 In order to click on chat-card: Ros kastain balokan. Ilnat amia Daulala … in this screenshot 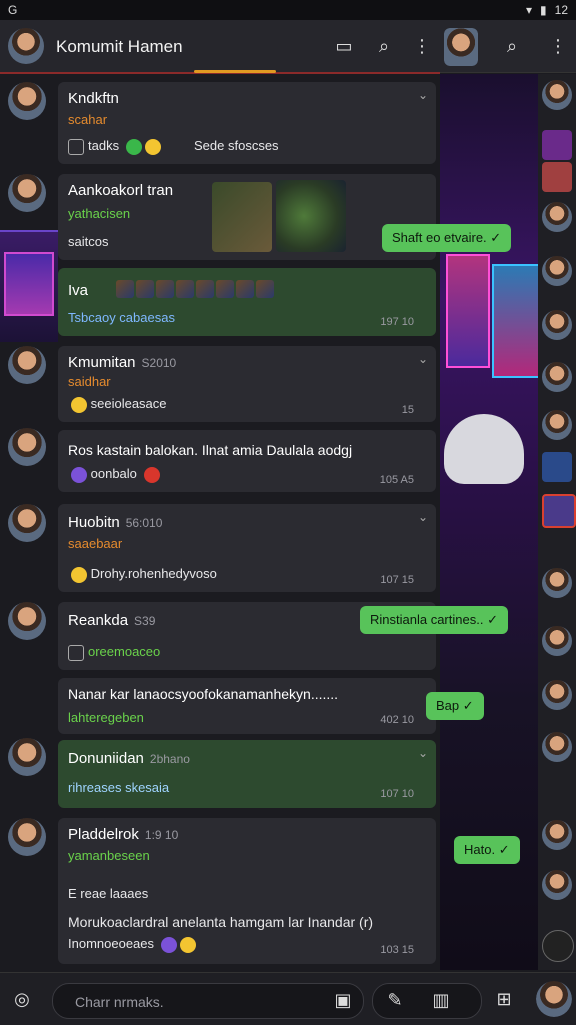, I will do `click(247, 461)`.